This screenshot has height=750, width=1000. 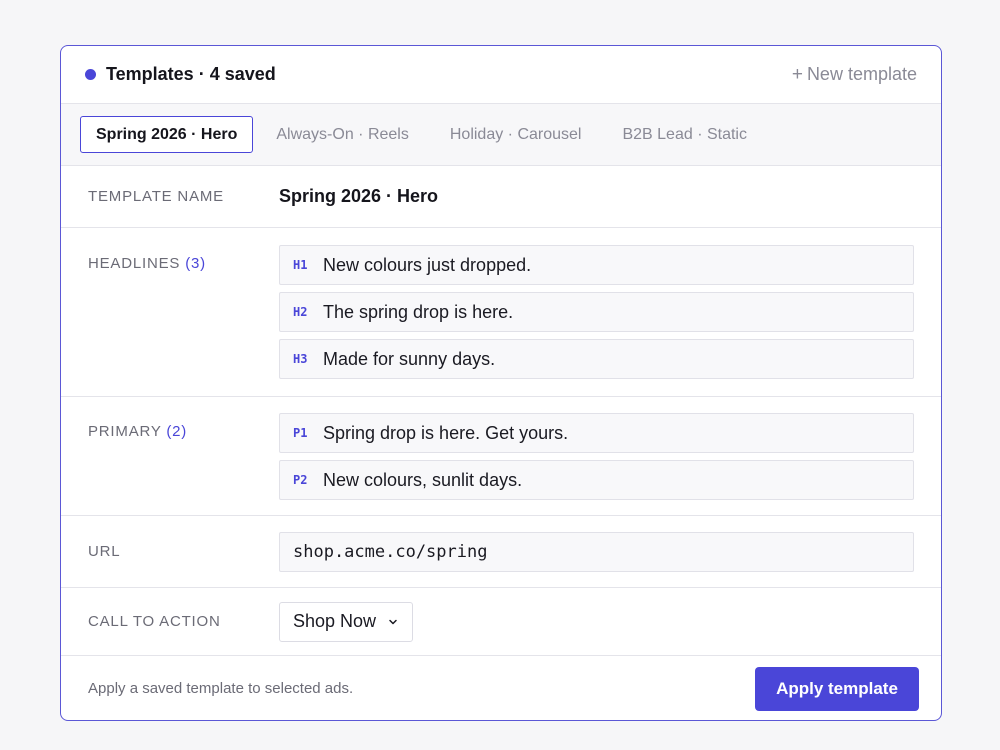 What do you see at coordinates (342, 134) in the screenshot?
I see `tab-always-on-reels: Always-On · Reels` at bounding box center [342, 134].